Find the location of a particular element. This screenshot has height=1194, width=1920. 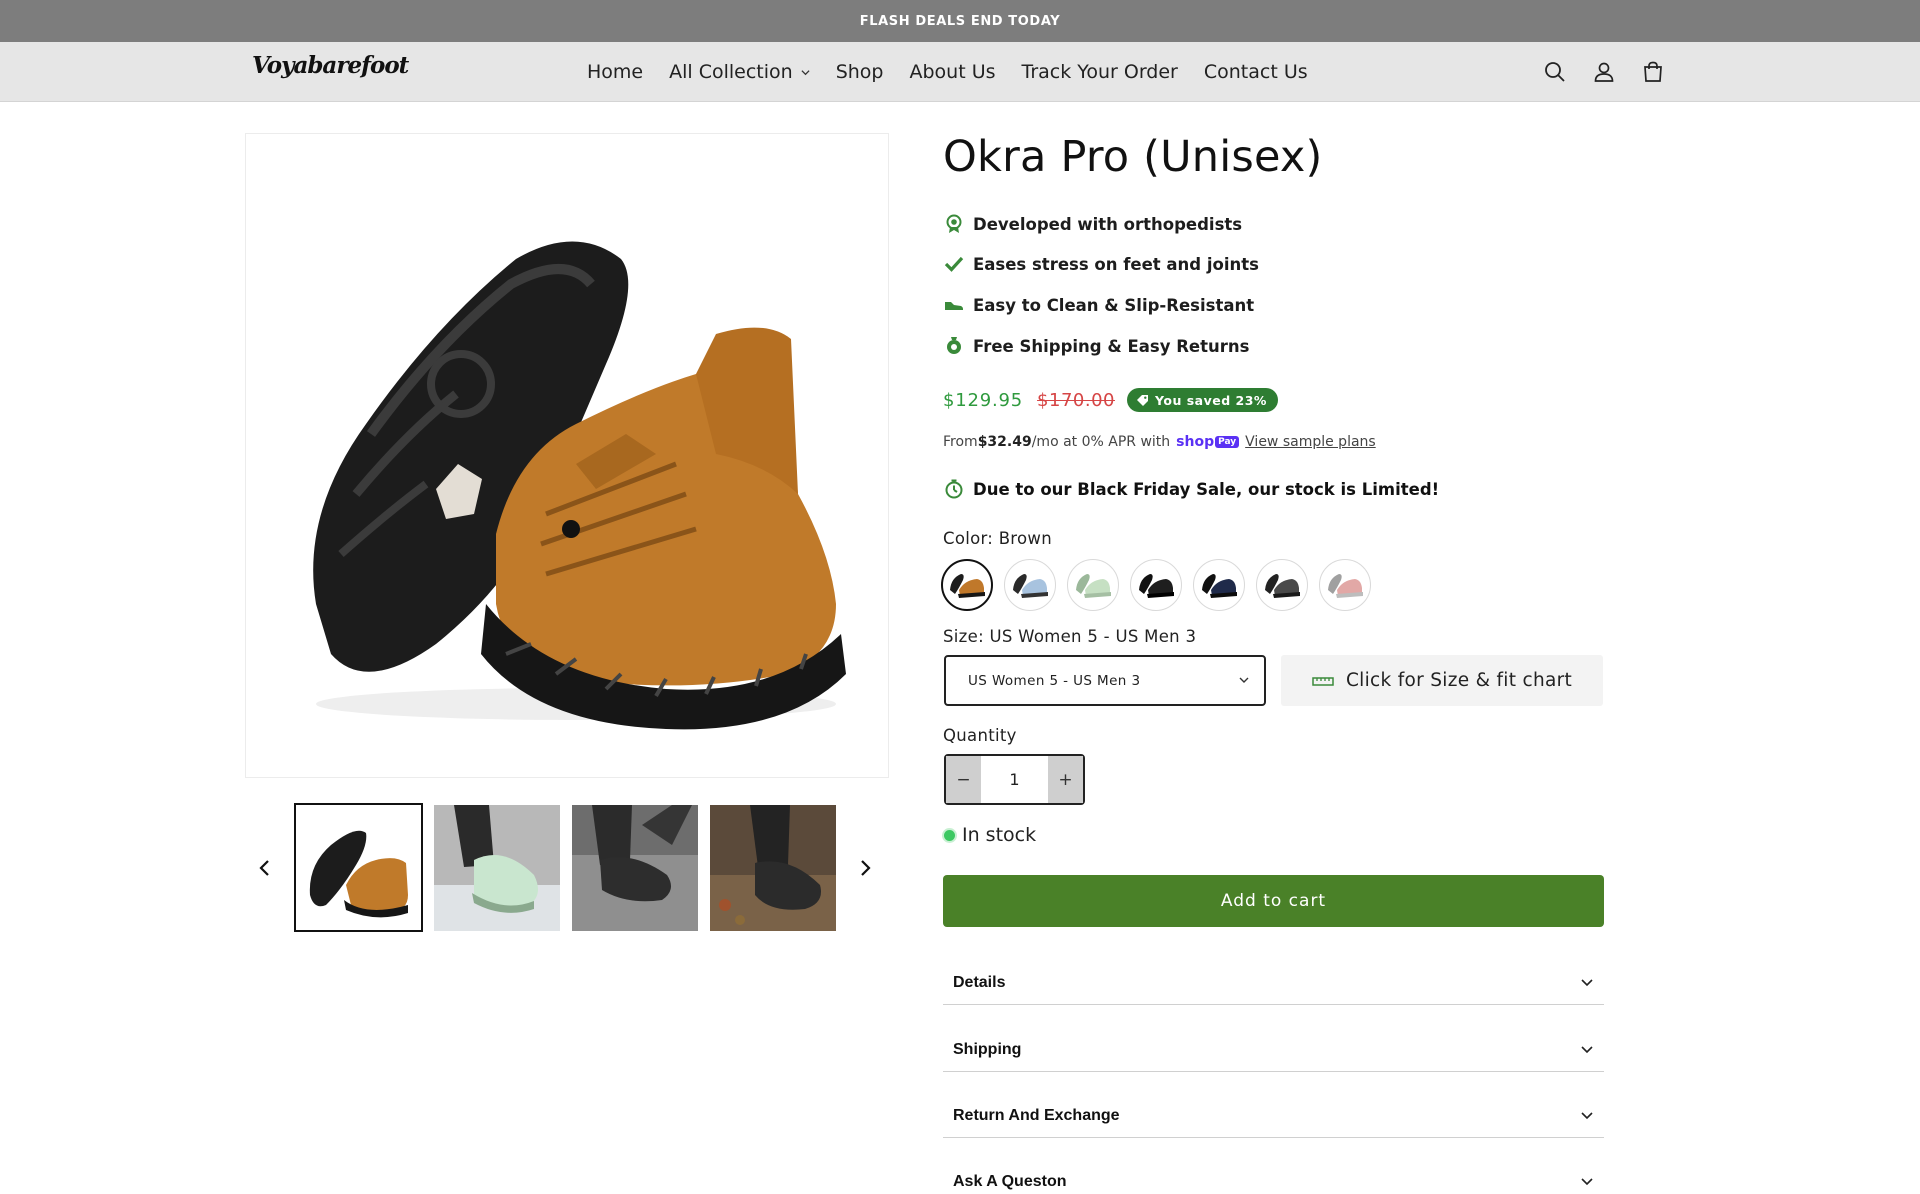

chevron-left-icon is located at coordinates (265, 868).